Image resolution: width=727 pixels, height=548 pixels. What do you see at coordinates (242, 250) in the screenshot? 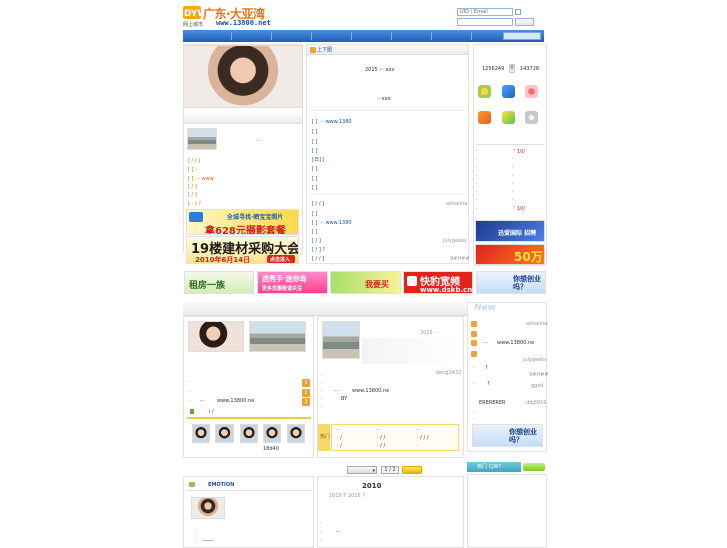
I see `ad-banner-building-fair: 19楼建材采购大会 2010年6月14日 点击进入` at bounding box center [242, 250].